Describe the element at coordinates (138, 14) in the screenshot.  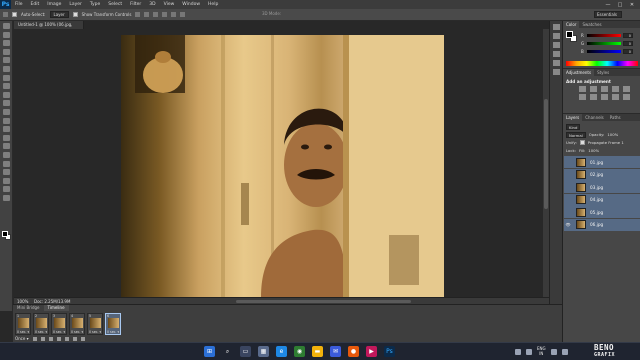
I see `align-top-icon` at that location.